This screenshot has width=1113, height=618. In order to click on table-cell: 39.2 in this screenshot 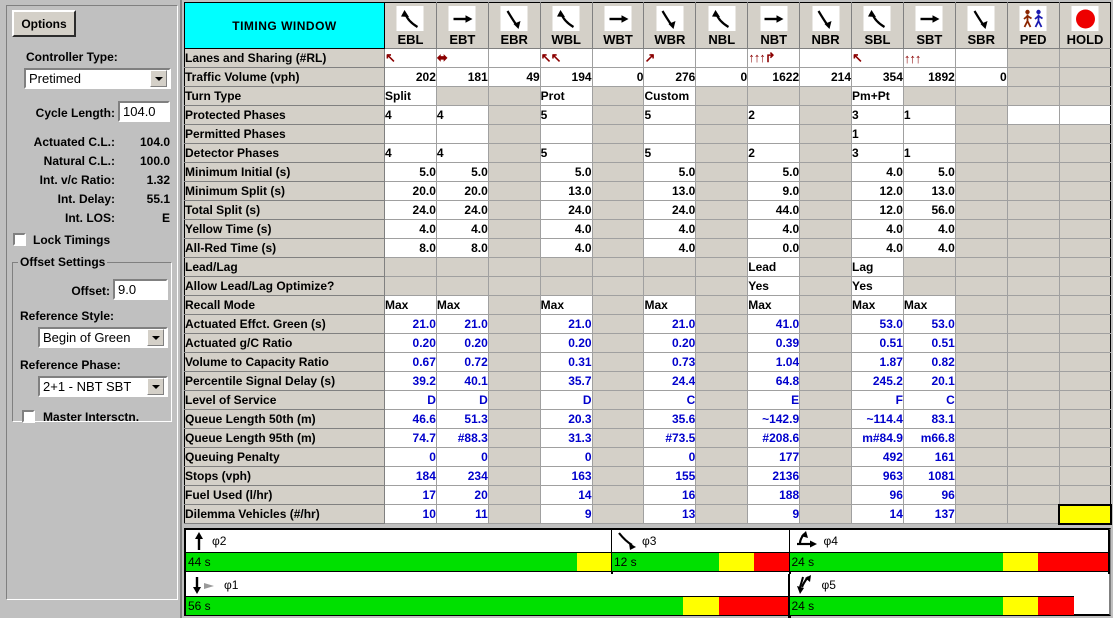, I will do `click(410, 381)`.